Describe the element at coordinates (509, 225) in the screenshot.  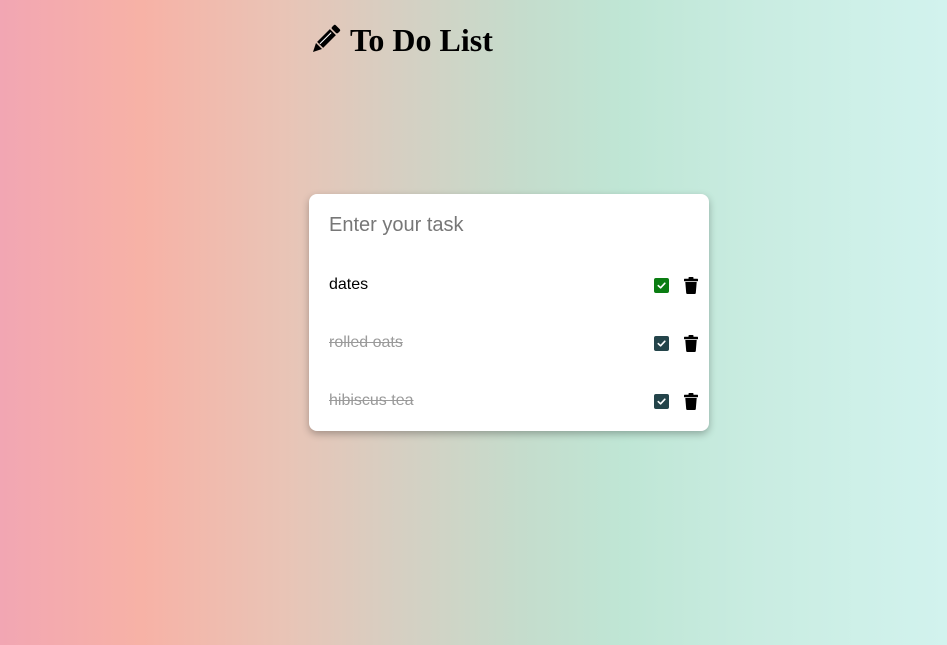
I see `task-input` at that location.